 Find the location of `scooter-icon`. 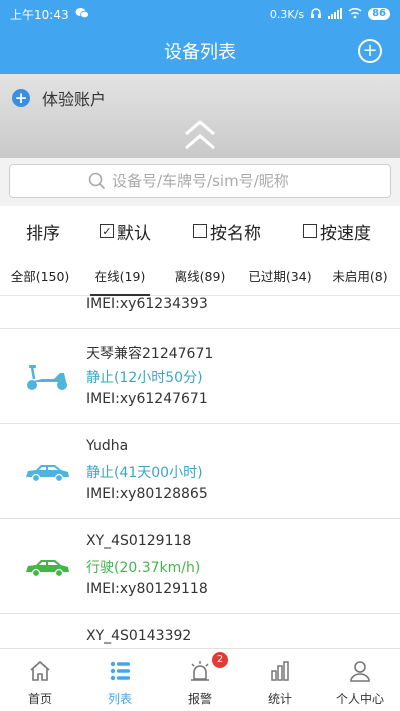

scooter-icon is located at coordinates (47, 377).